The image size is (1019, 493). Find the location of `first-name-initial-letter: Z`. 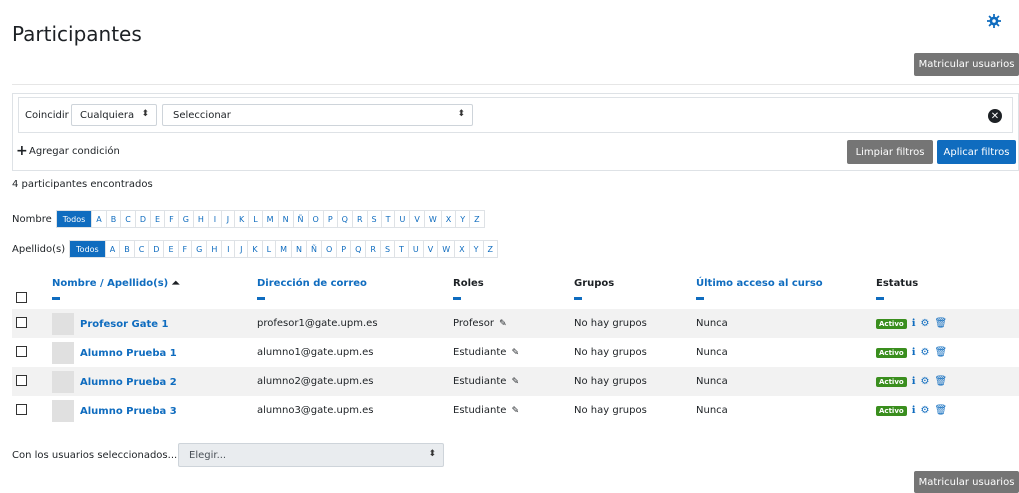

first-name-initial-letter: Z is located at coordinates (476, 219).